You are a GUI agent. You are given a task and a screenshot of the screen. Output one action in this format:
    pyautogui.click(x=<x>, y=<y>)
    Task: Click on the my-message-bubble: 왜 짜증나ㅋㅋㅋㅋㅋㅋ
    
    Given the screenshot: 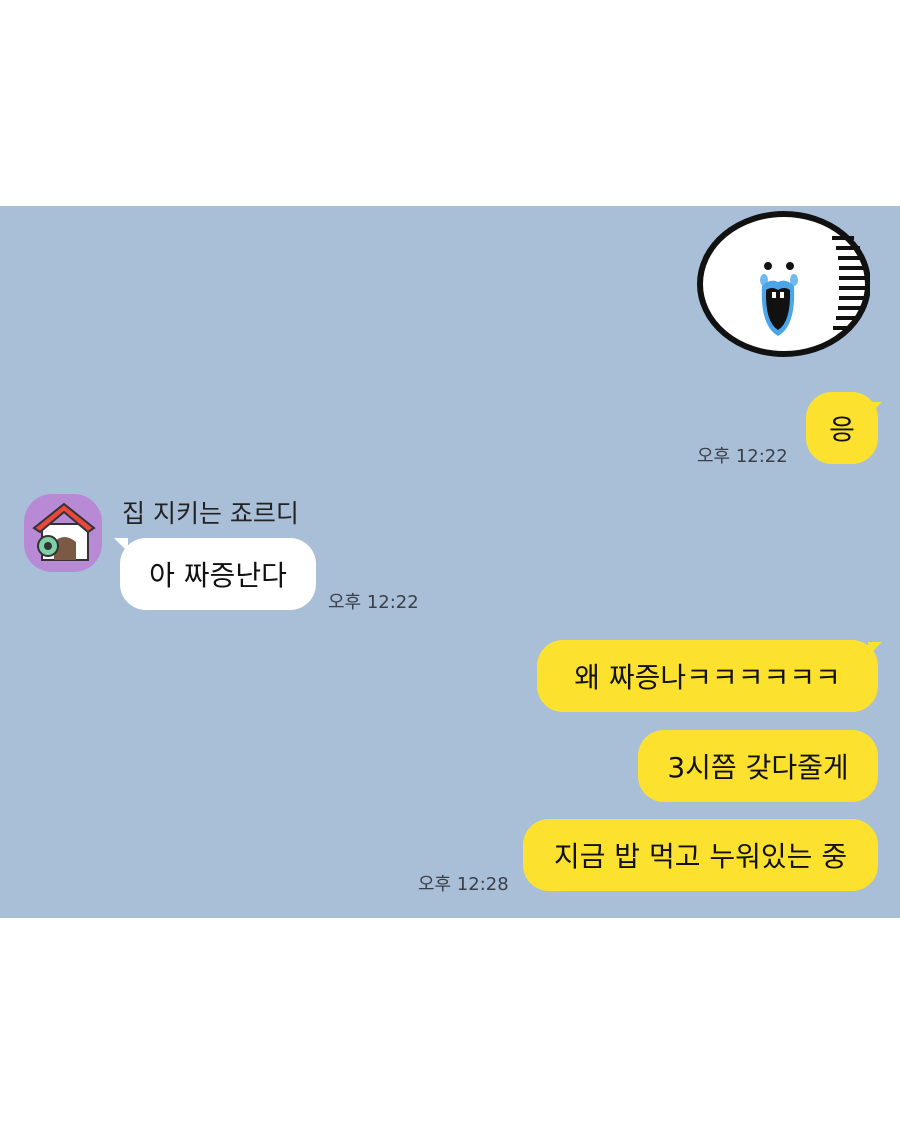 What is the action you would take?
    pyautogui.click(x=707, y=676)
    